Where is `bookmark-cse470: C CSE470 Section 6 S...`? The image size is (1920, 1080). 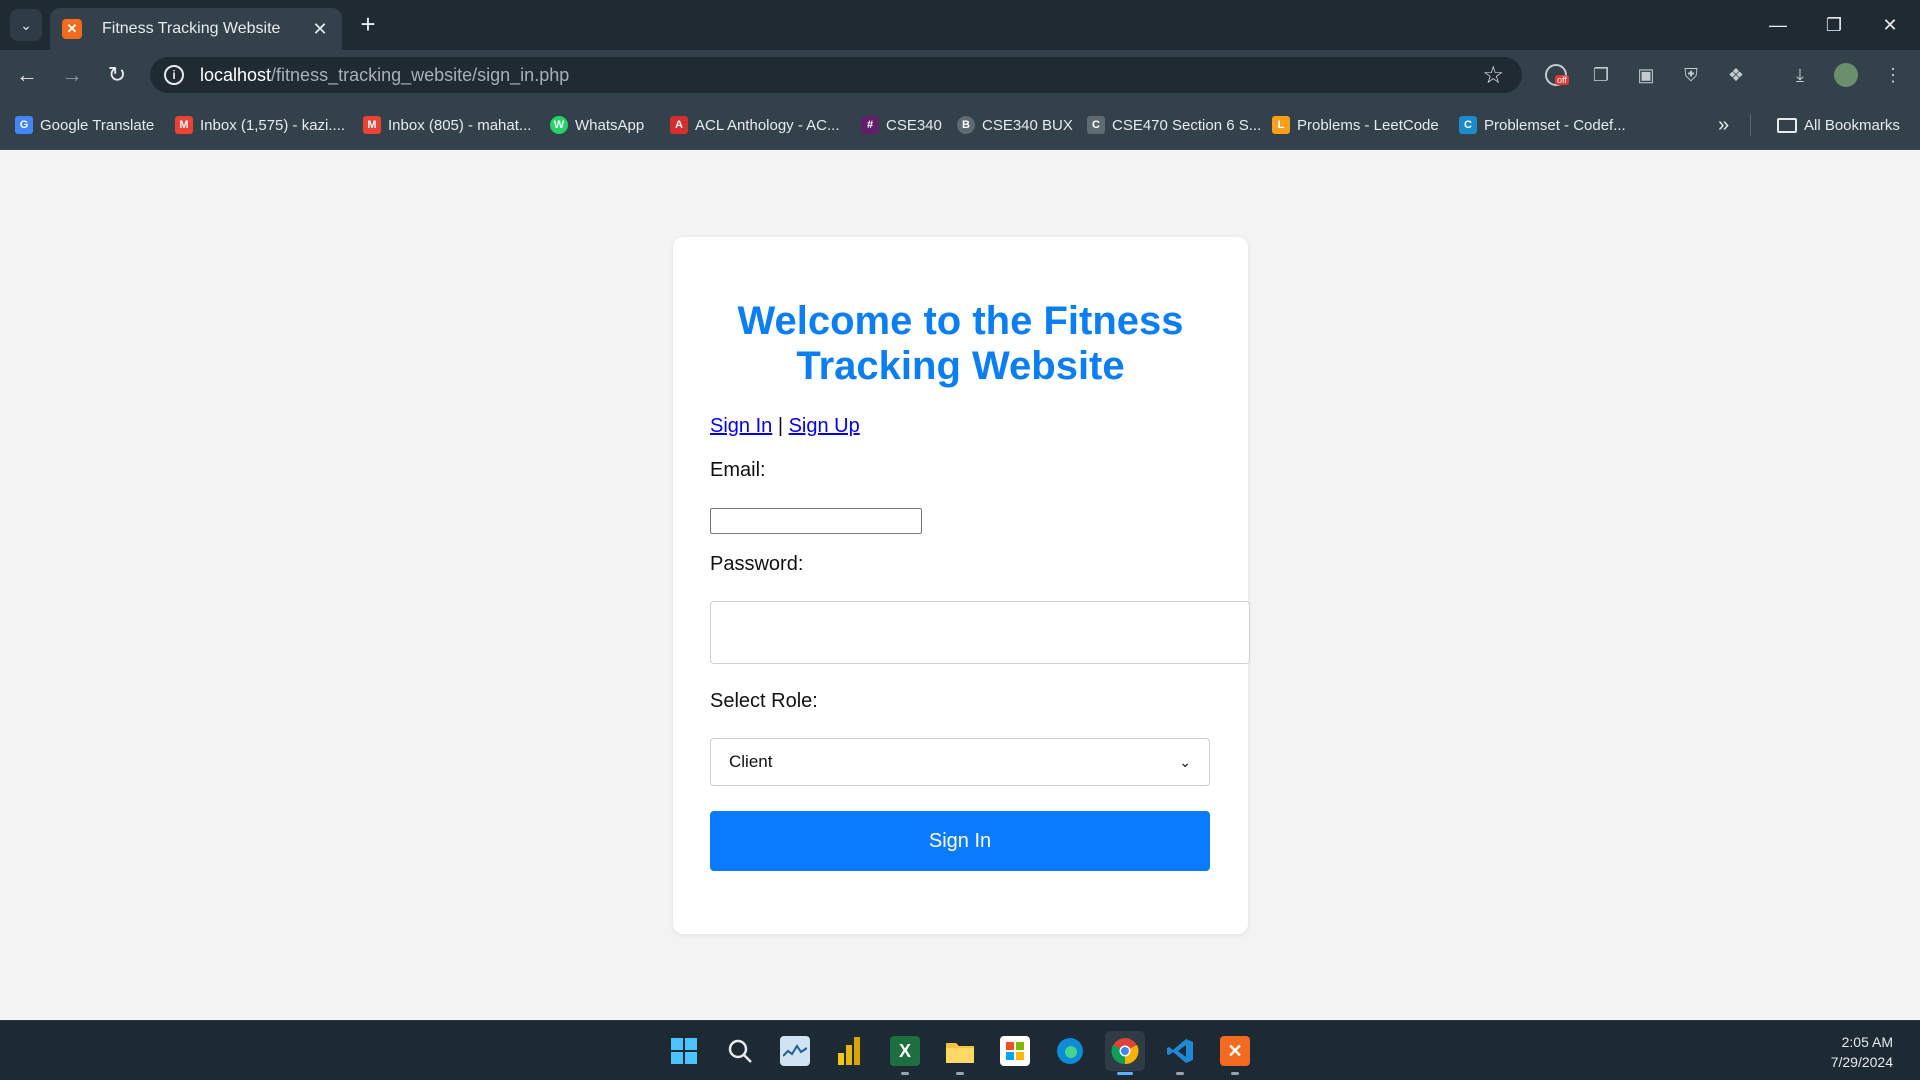
bookmark-cse470: C CSE470 Section 6 S... is located at coordinates (1174, 125).